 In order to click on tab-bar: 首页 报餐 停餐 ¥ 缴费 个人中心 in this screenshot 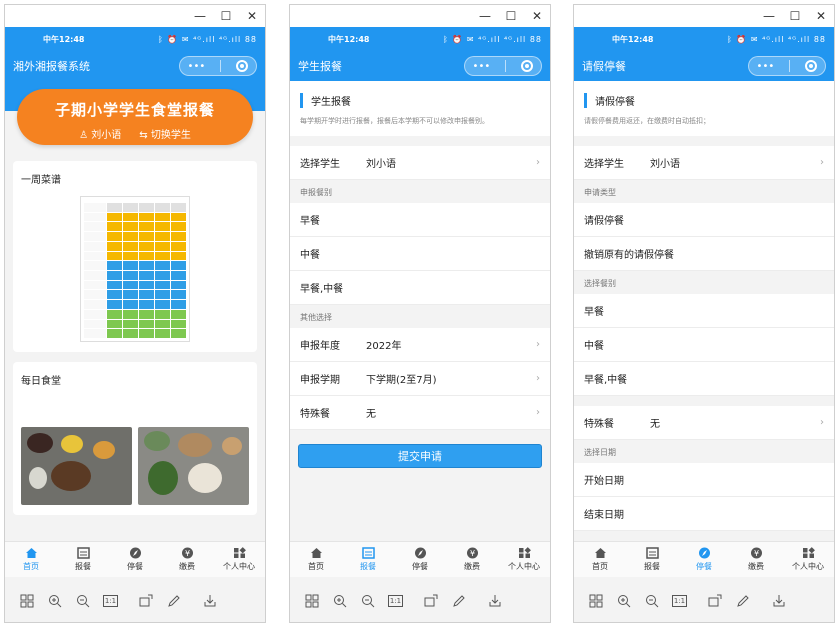, I will do `click(135, 559)`.